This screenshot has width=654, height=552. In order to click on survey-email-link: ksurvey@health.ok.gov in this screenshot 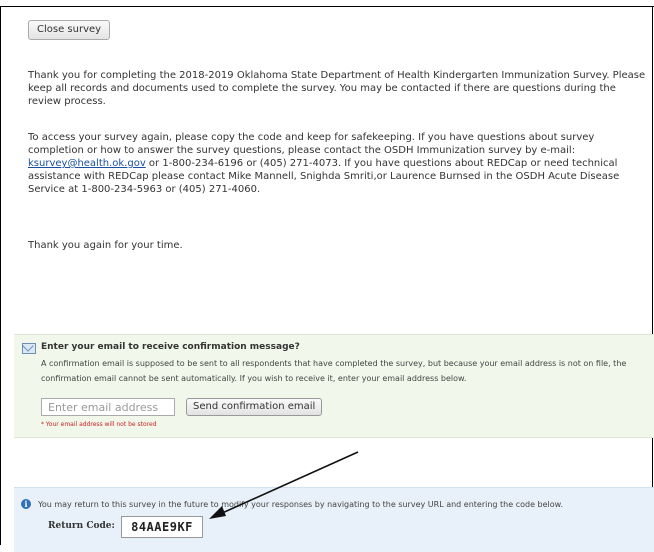, I will do `click(87, 163)`.